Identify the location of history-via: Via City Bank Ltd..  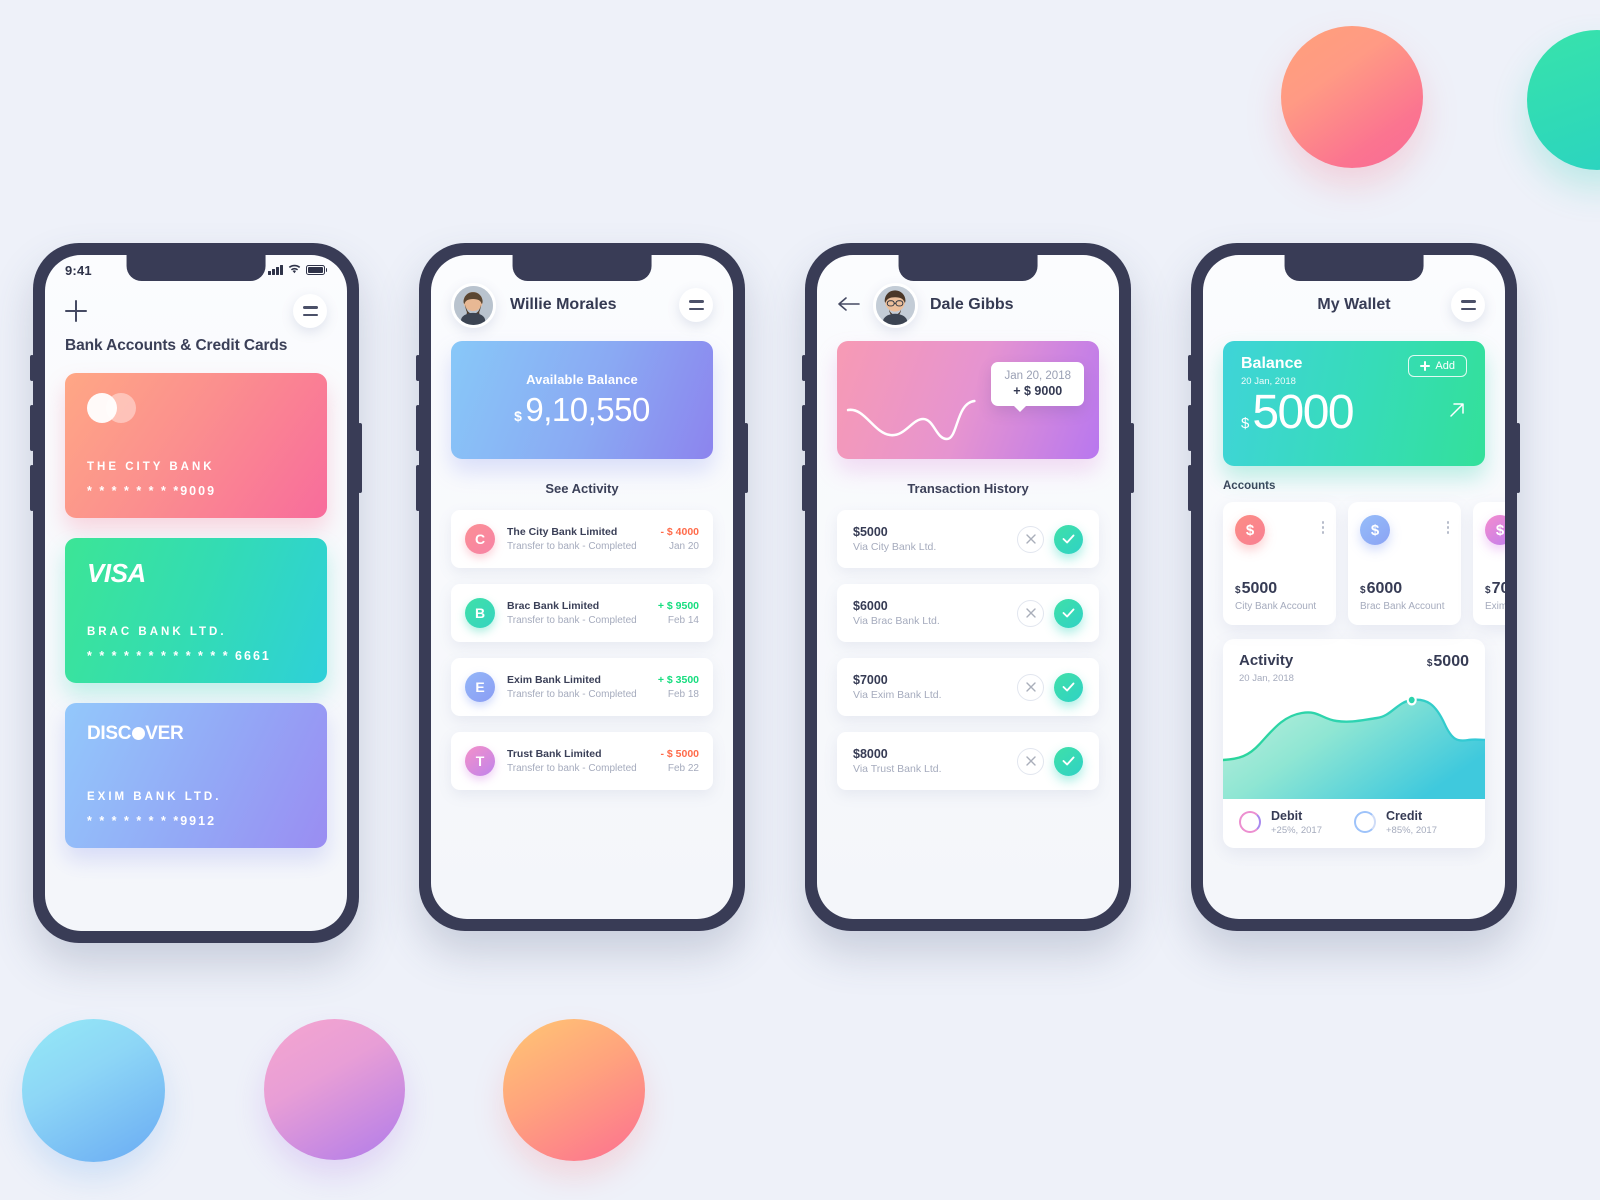
(895, 547).